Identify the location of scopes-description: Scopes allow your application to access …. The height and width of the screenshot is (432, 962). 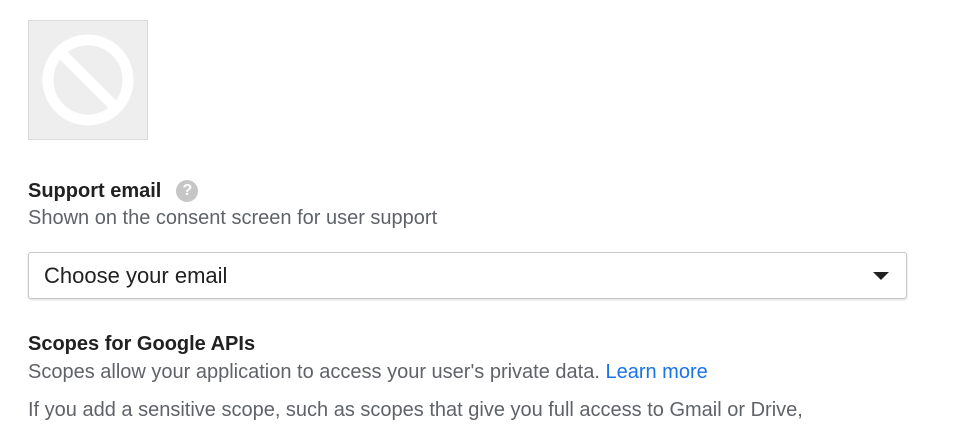
(314, 372).